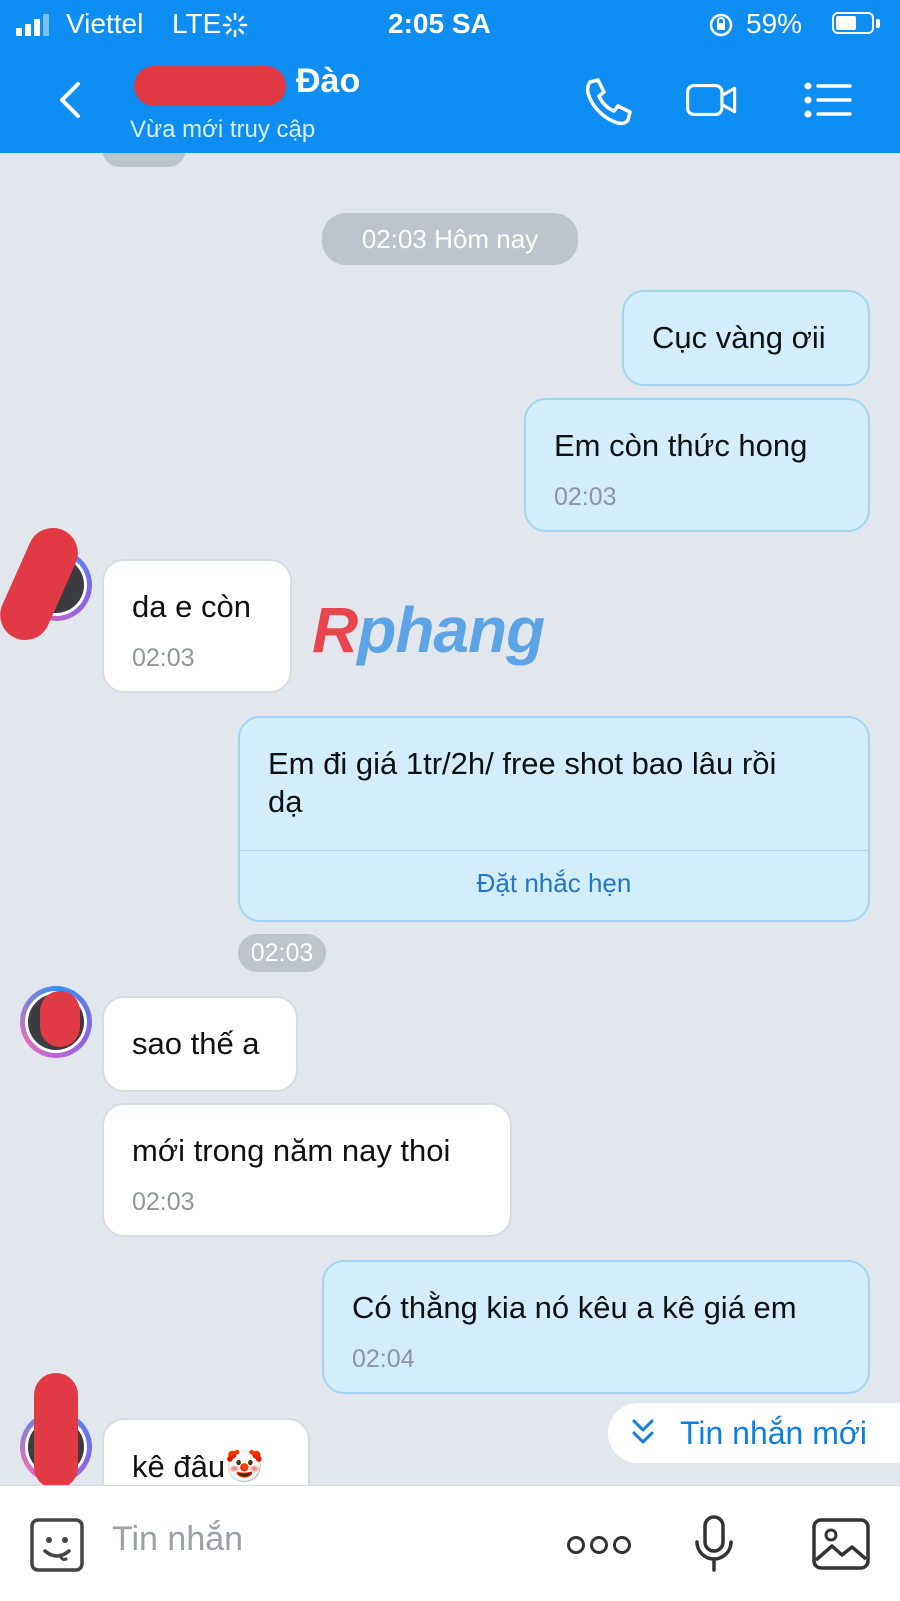 The image size is (900, 1601). What do you see at coordinates (574, 1307) in the screenshot?
I see `message-text: Có thằng kia nó kêu a kê giá em` at bounding box center [574, 1307].